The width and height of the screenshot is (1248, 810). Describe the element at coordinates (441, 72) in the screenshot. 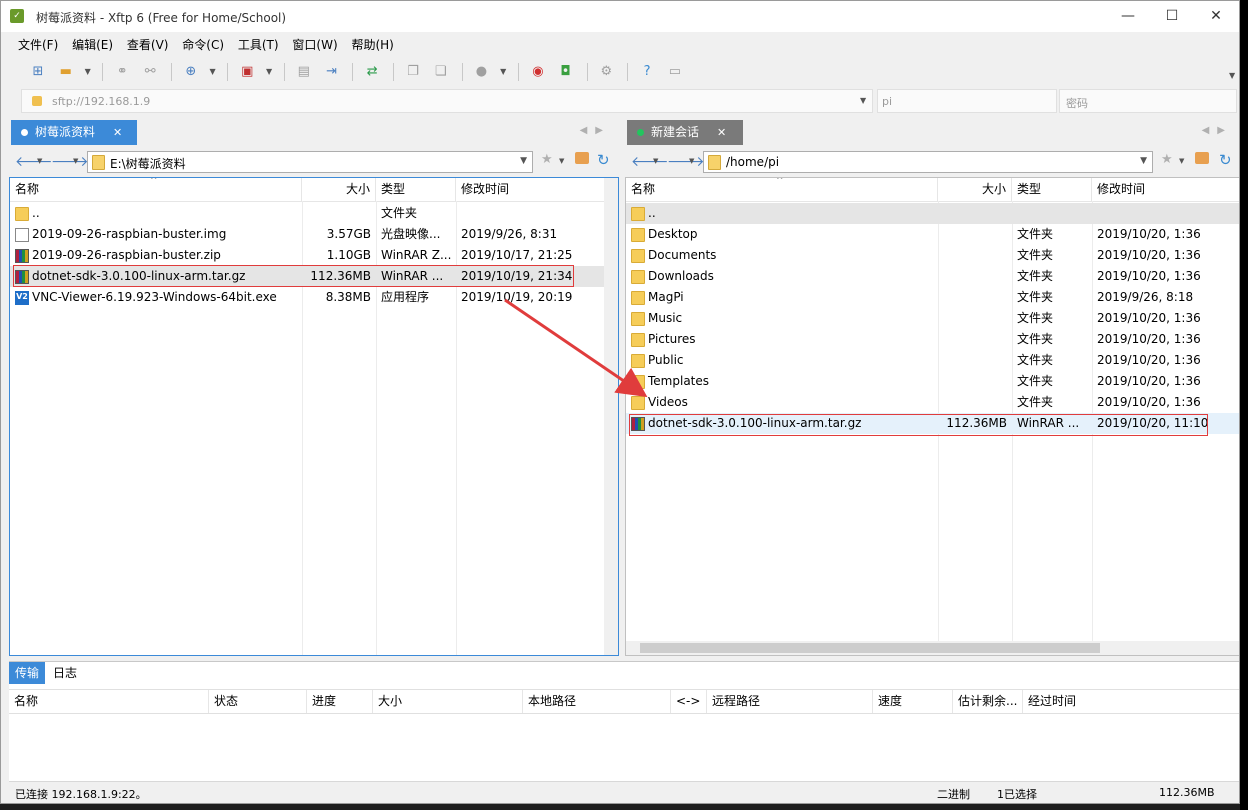

I see `paste-icon: ❏` at that location.